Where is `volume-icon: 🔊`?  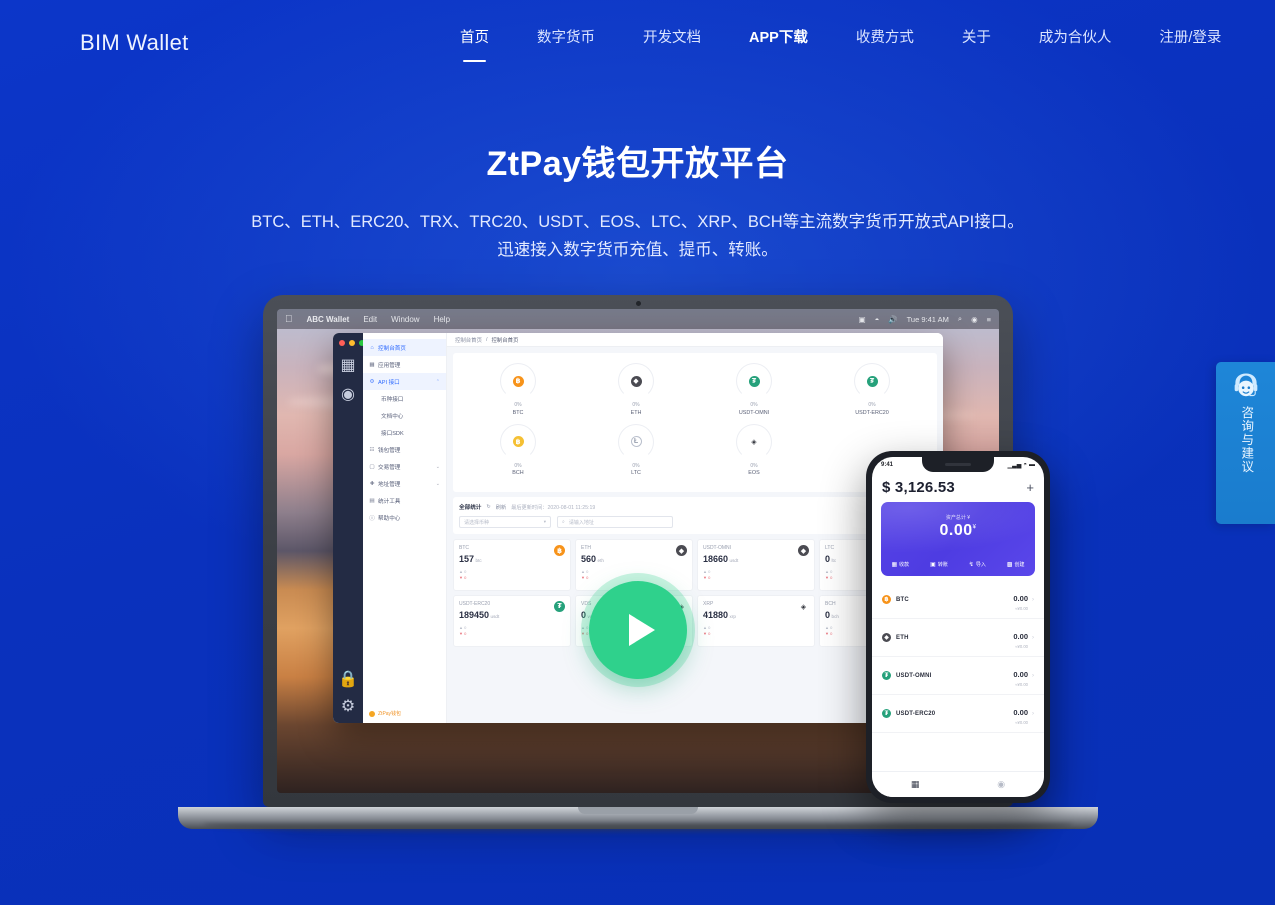 volume-icon: 🔊 is located at coordinates (892, 319).